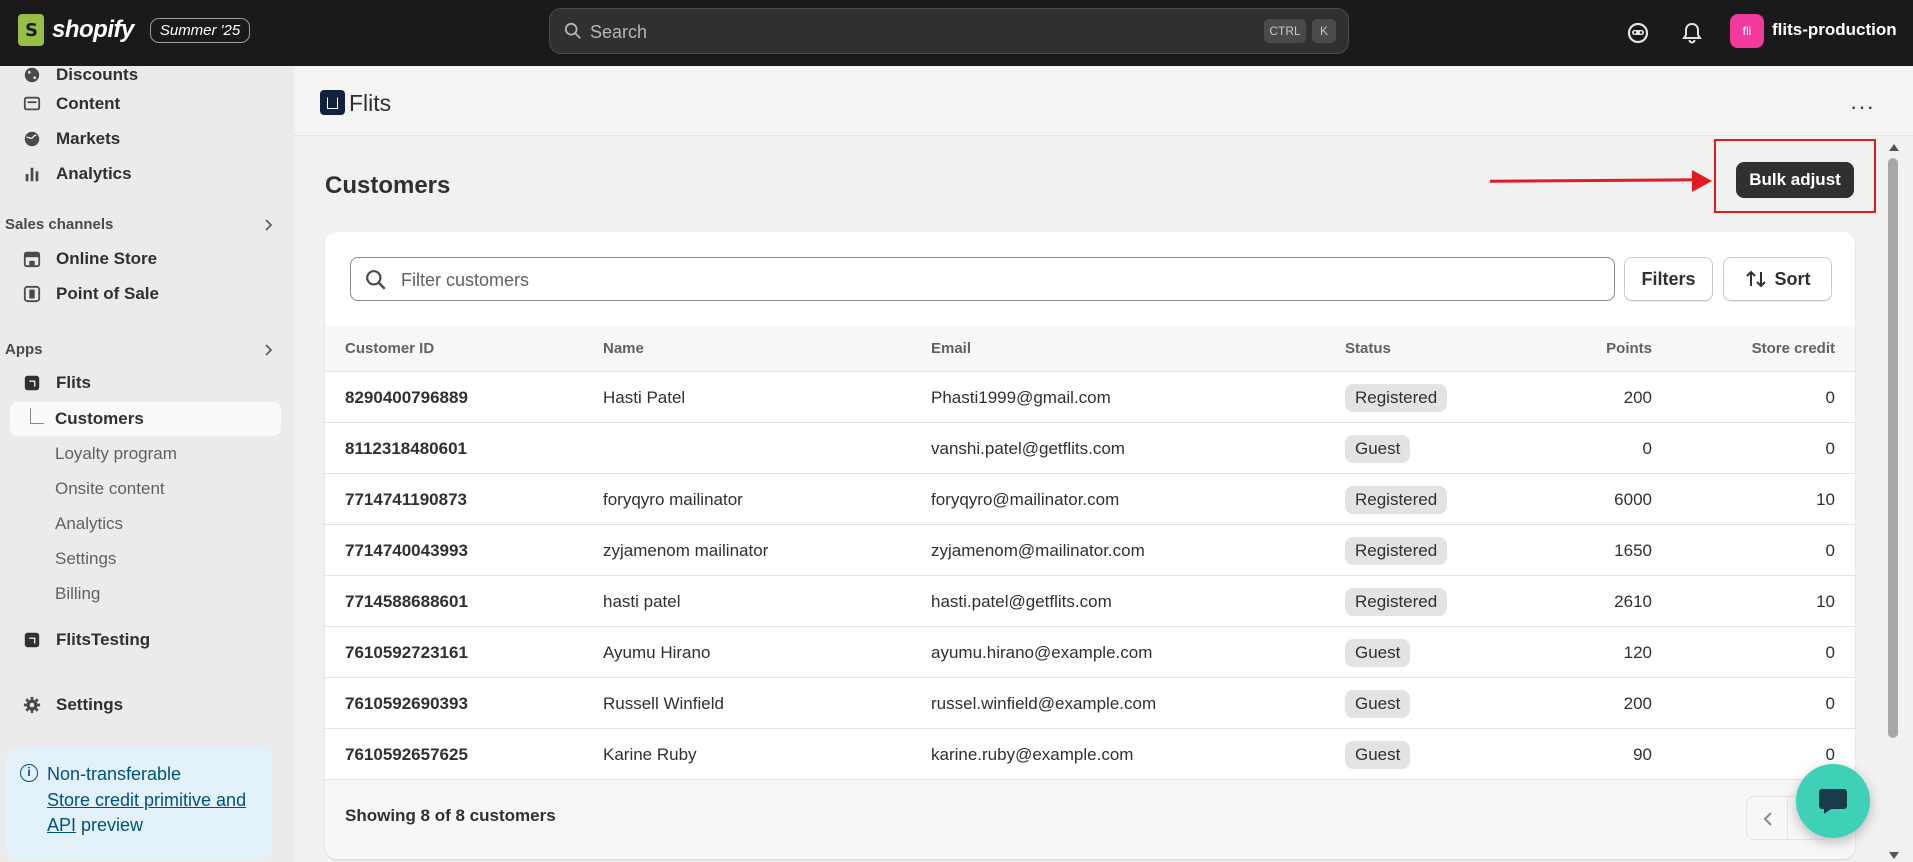 The width and height of the screenshot is (1913, 862). Describe the element at coordinates (1692, 33) in the screenshot. I see `bell-icon` at that location.